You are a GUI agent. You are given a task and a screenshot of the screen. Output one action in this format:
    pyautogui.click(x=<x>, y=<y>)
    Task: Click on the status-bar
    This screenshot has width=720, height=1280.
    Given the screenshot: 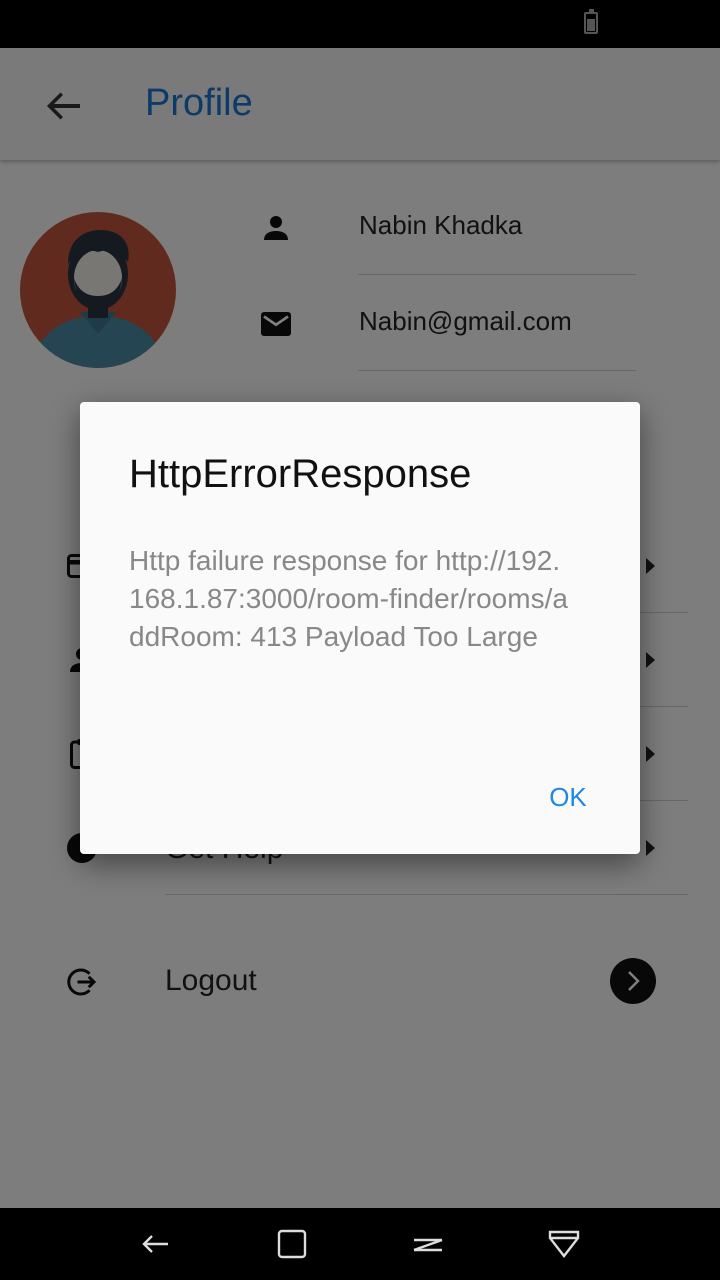 What is the action you would take?
    pyautogui.click(x=360, y=24)
    